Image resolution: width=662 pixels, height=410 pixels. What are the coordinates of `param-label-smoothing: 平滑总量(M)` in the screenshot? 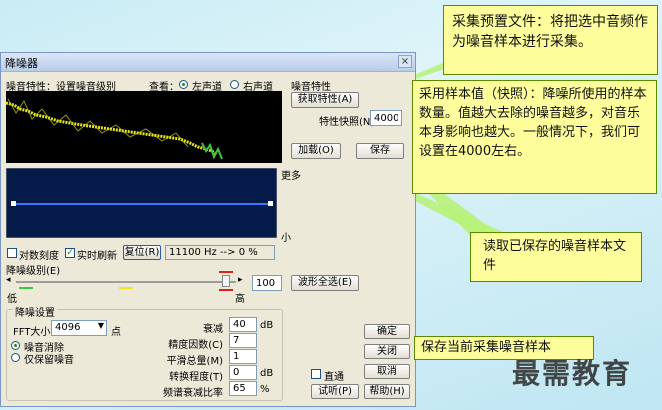 It's located at (194, 361).